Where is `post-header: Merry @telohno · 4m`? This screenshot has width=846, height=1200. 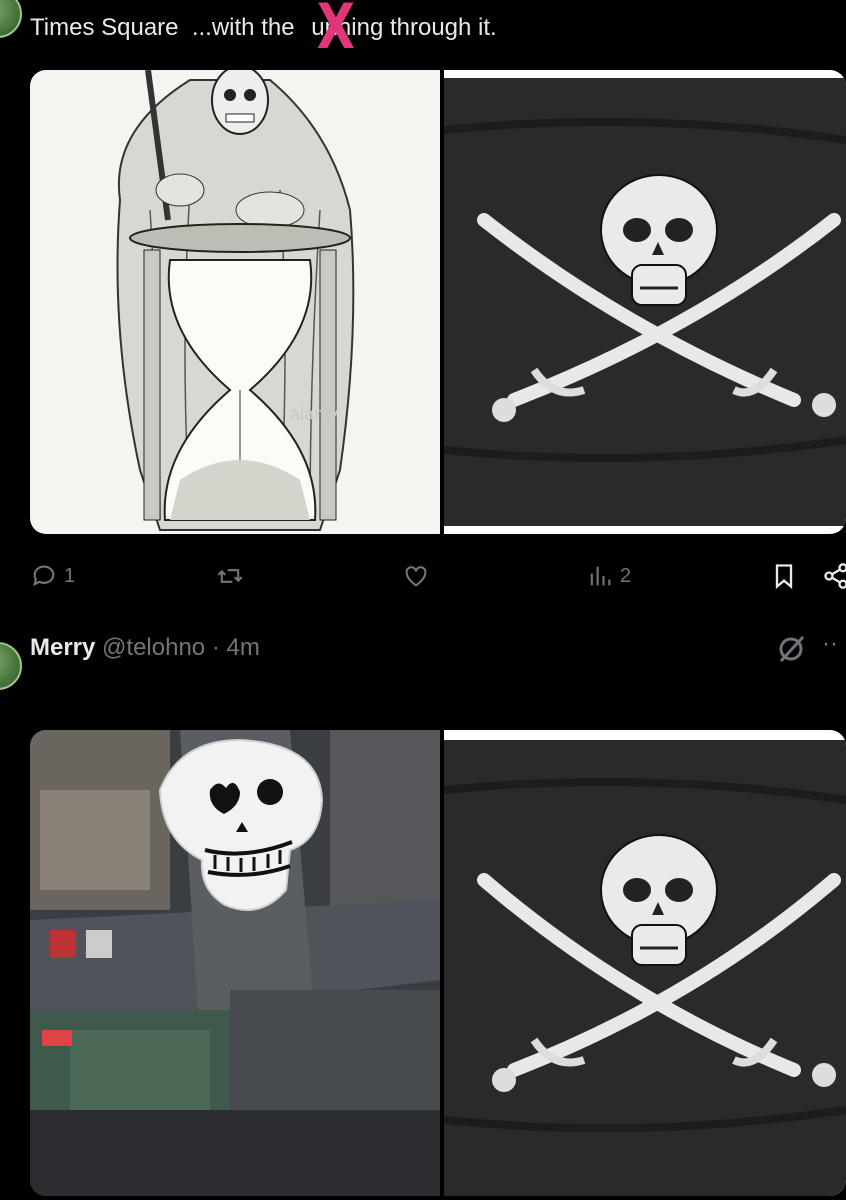 post-header: Merry @telohno · 4m is located at coordinates (145, 648).